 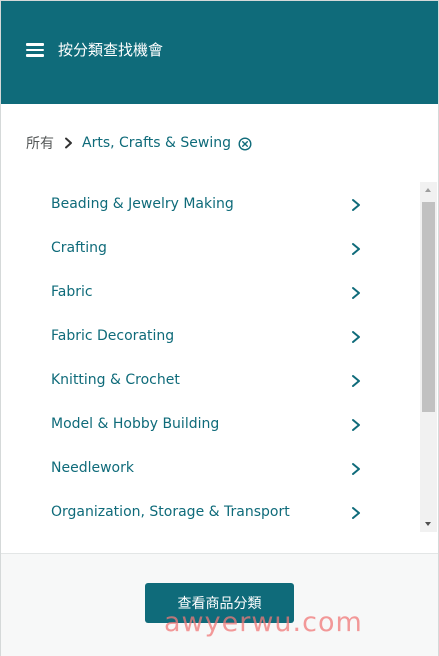 I want to click on category-label: Knitting & Crochet, so click(x=115, y=380).